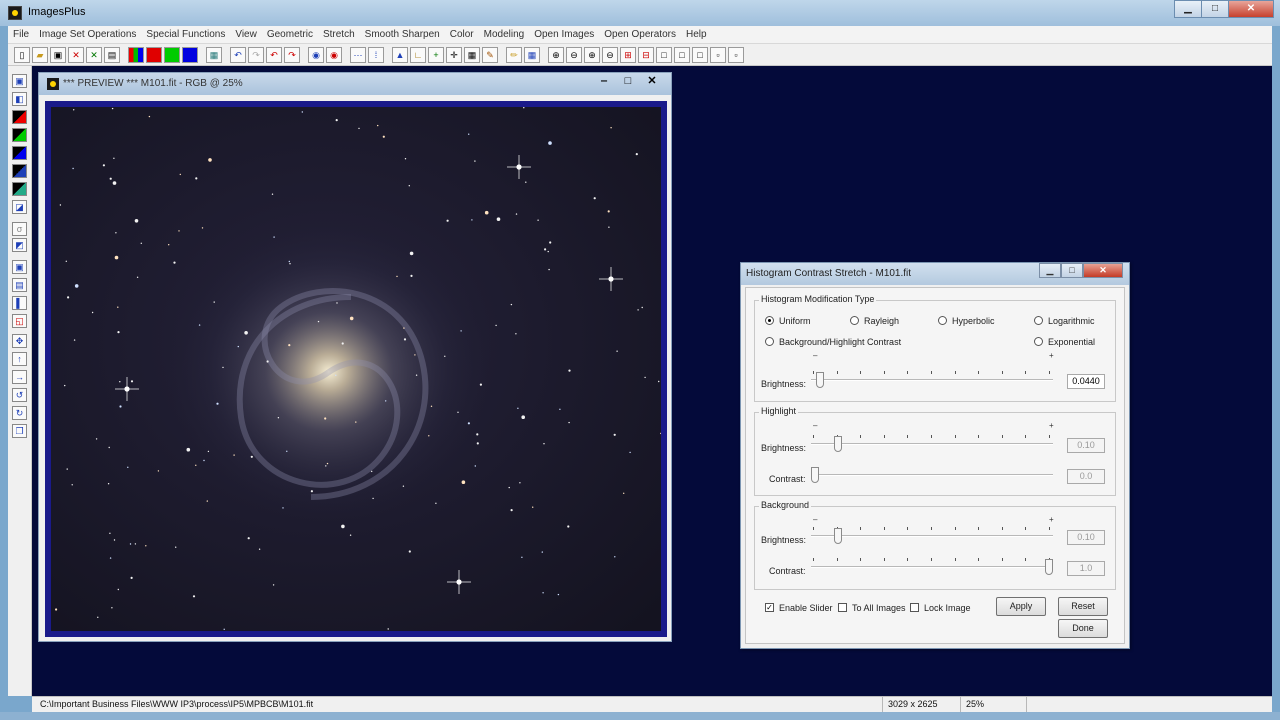  I want to click on black-point-icon: ◧, so click(19, 99).